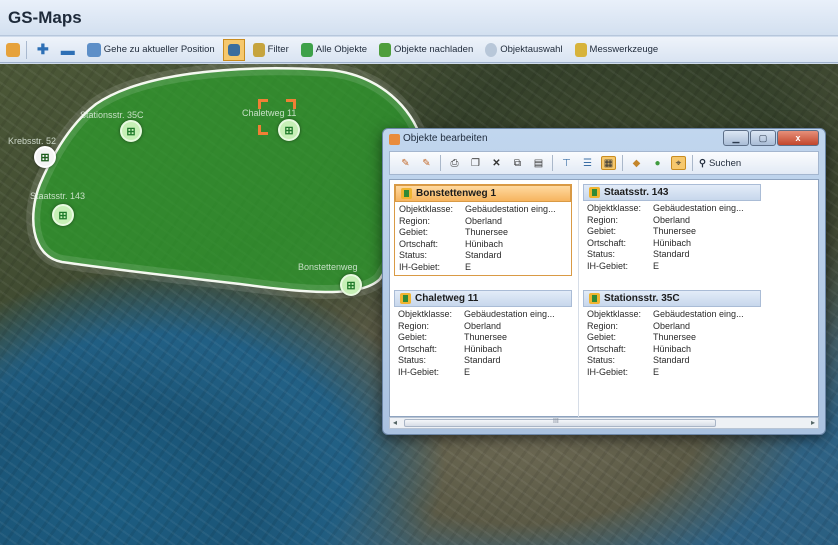  What do you see at coordinates (475, 163) in the screenshot?
I see `copy-icon: ❐` at bounding box center [475, 163].